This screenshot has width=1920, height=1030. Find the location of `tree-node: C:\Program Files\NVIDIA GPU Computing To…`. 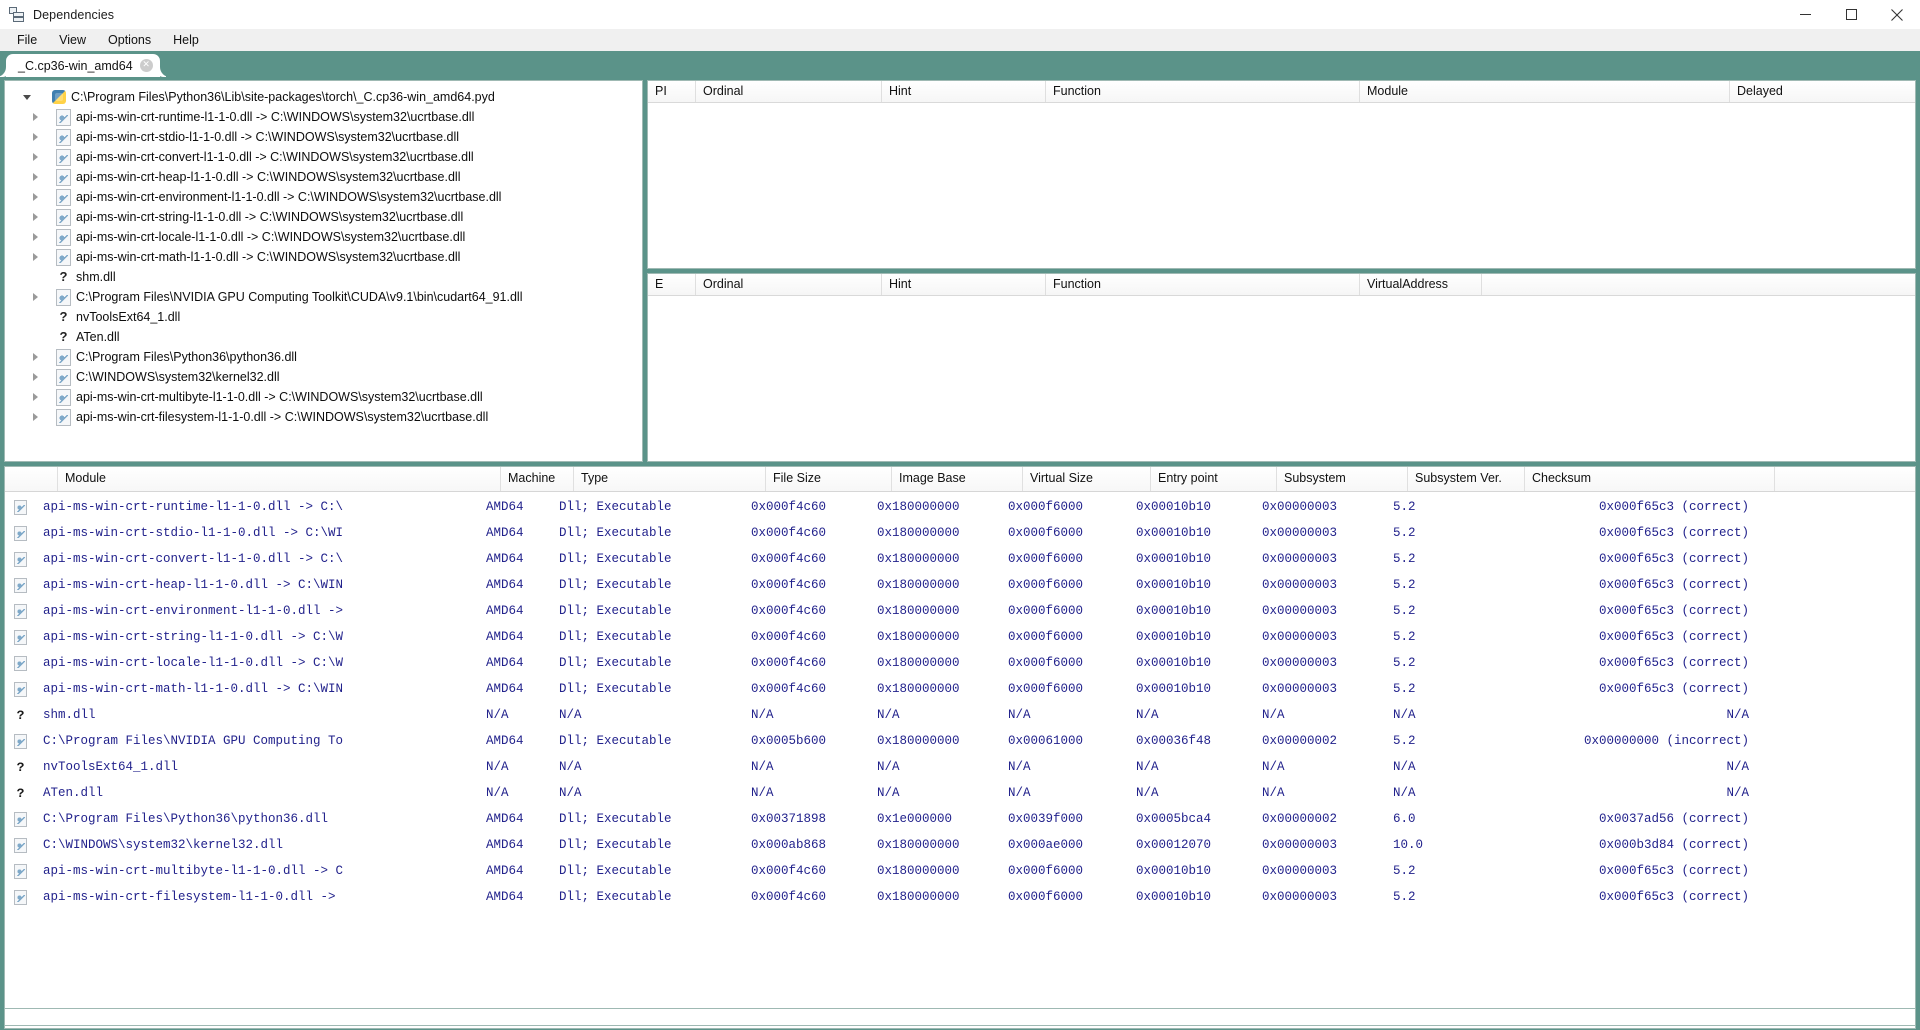

tree-node: C:\Program Files\NVIDIA GPU Computing To… is located at coordinates (323, 297).